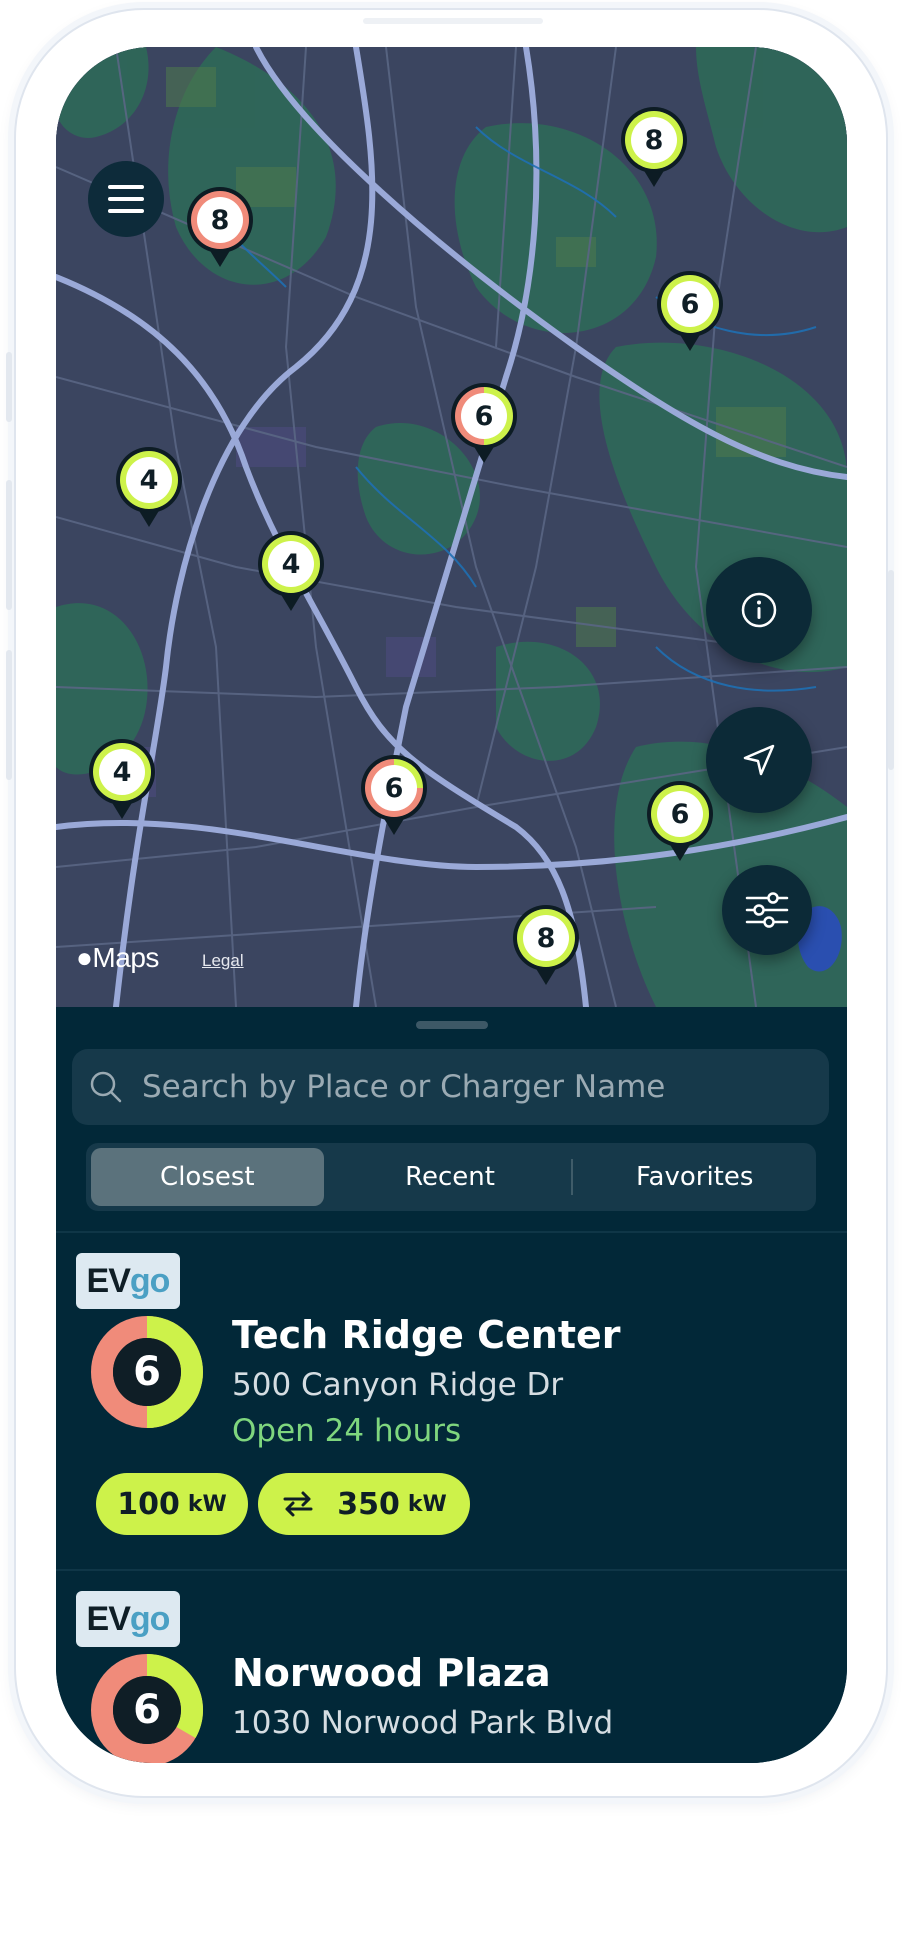 This screenshot has width=906, height=1939. What do you see at coordinates (452, 1025) in the screenshot?
I see `sheet-grabber` at bounding box center [452, 1025].